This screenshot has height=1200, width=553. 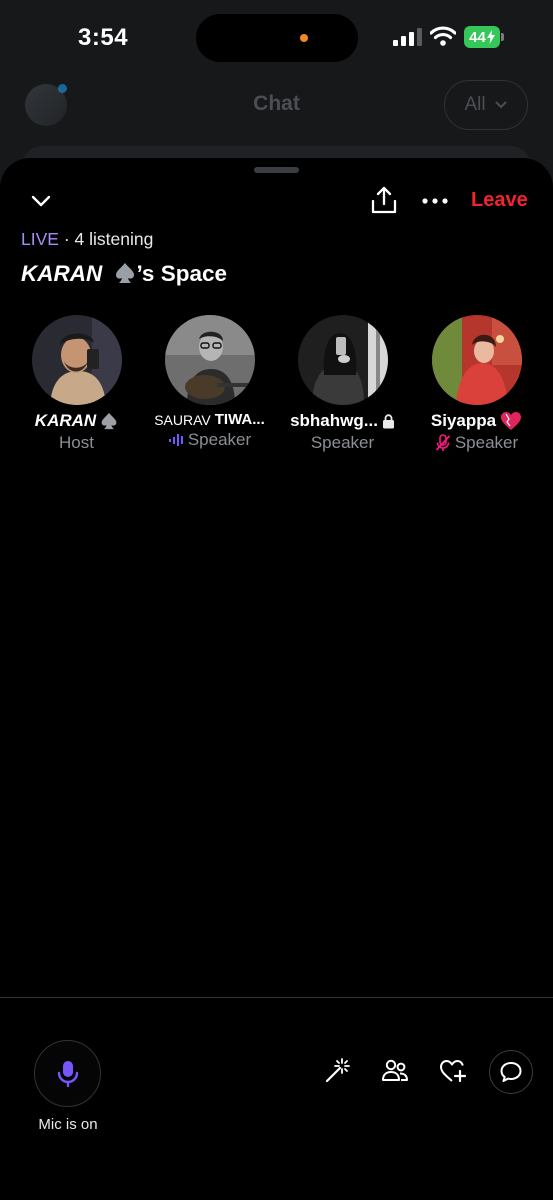 I want to click on participant-speaker: Siyappa Speaker, so click(x=476, y=384).